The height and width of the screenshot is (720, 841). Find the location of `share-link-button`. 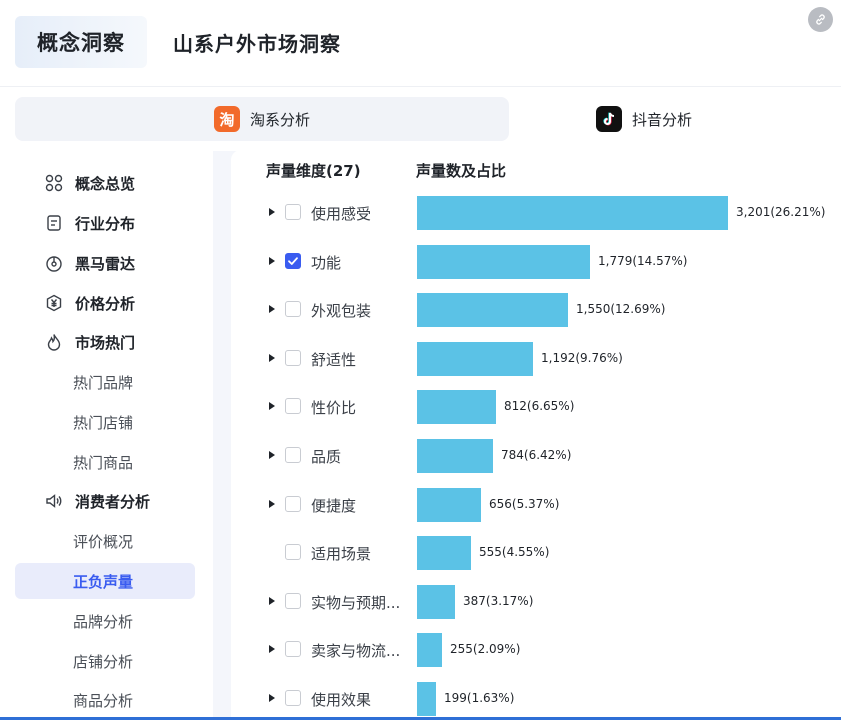

share-link-button is located at coordinates (820, 19).